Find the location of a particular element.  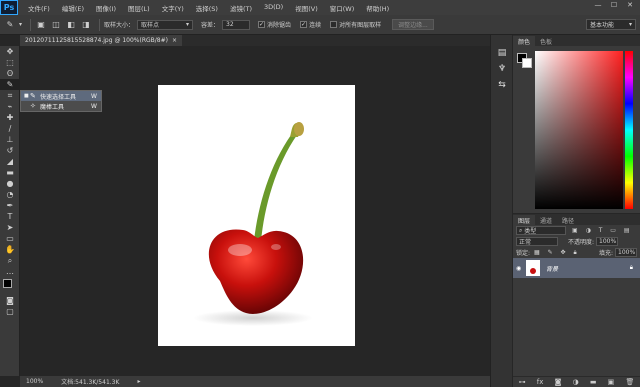

lock-label: 锁定: is located at coordinates (523, 253).